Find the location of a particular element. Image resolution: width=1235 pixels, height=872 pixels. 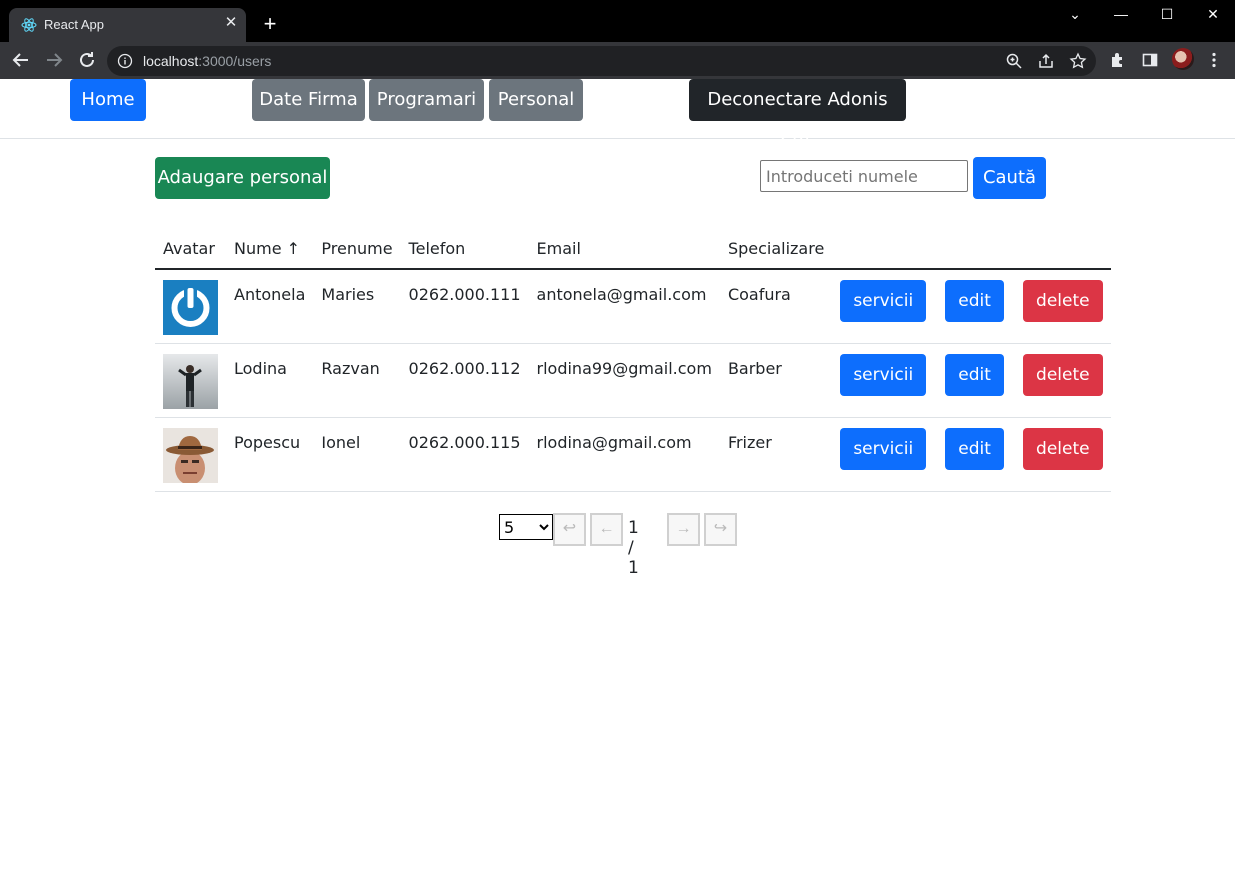

forward-arrow-icon is located at coordinates (54, 60).